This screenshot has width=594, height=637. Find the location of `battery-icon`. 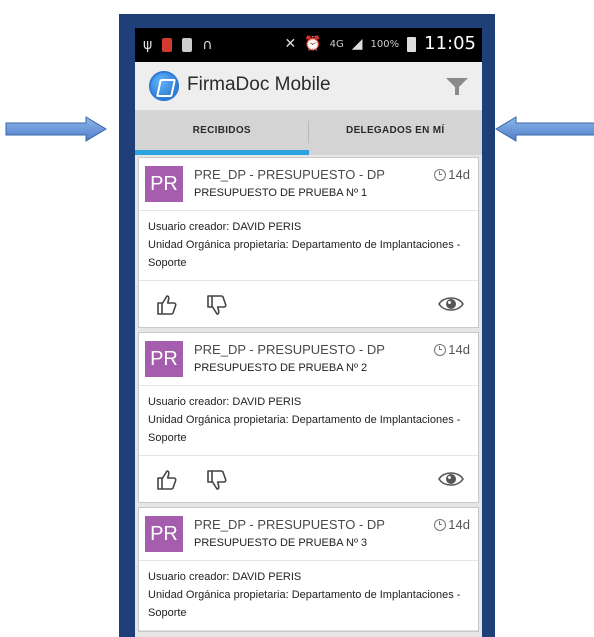

battery-icon is located at coordinates (412, 44).